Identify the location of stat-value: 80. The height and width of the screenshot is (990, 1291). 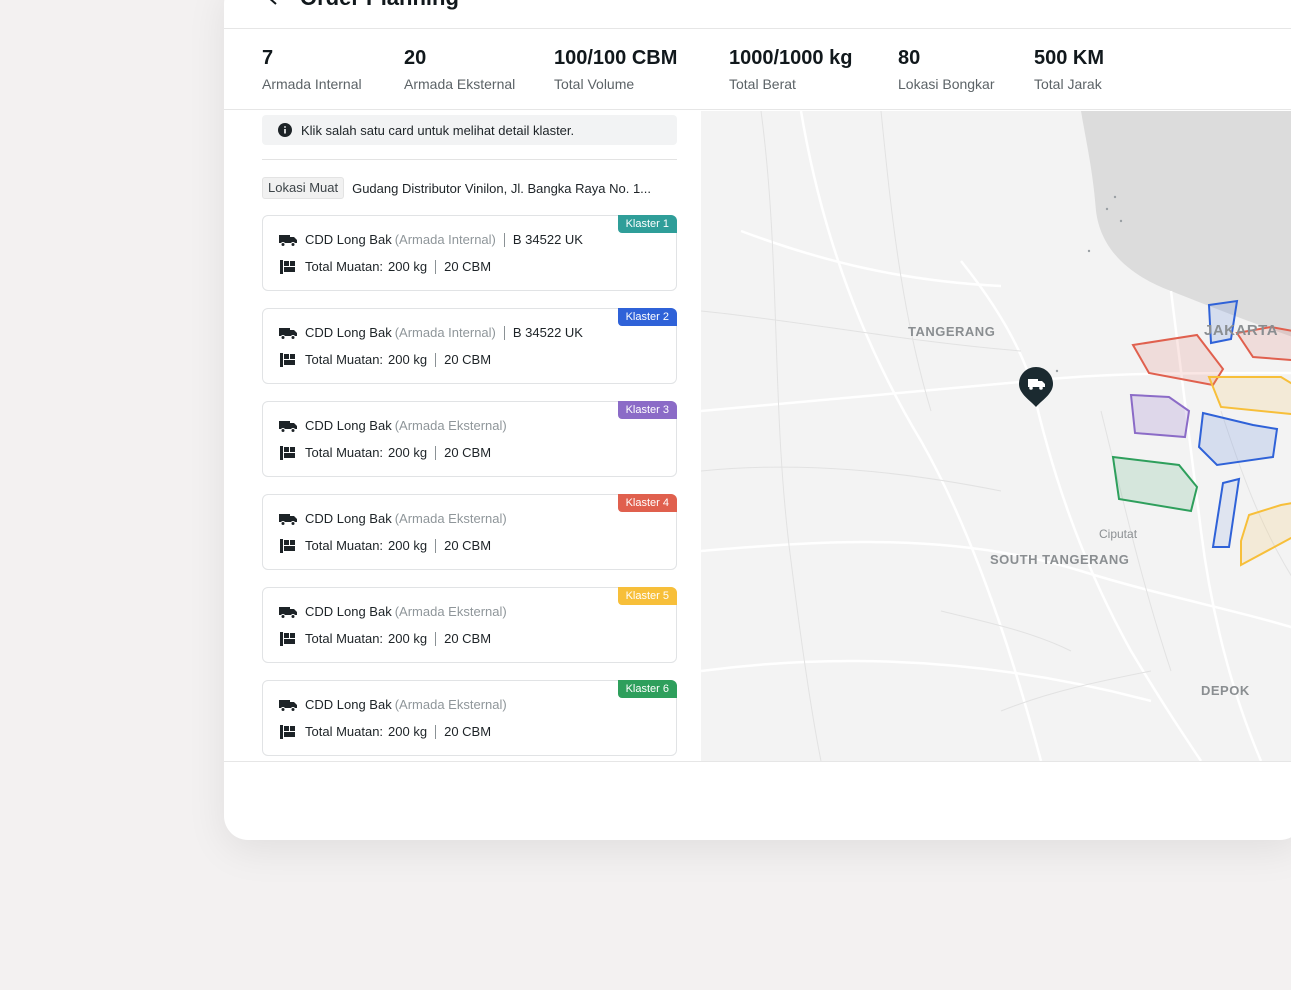
(909, 58).